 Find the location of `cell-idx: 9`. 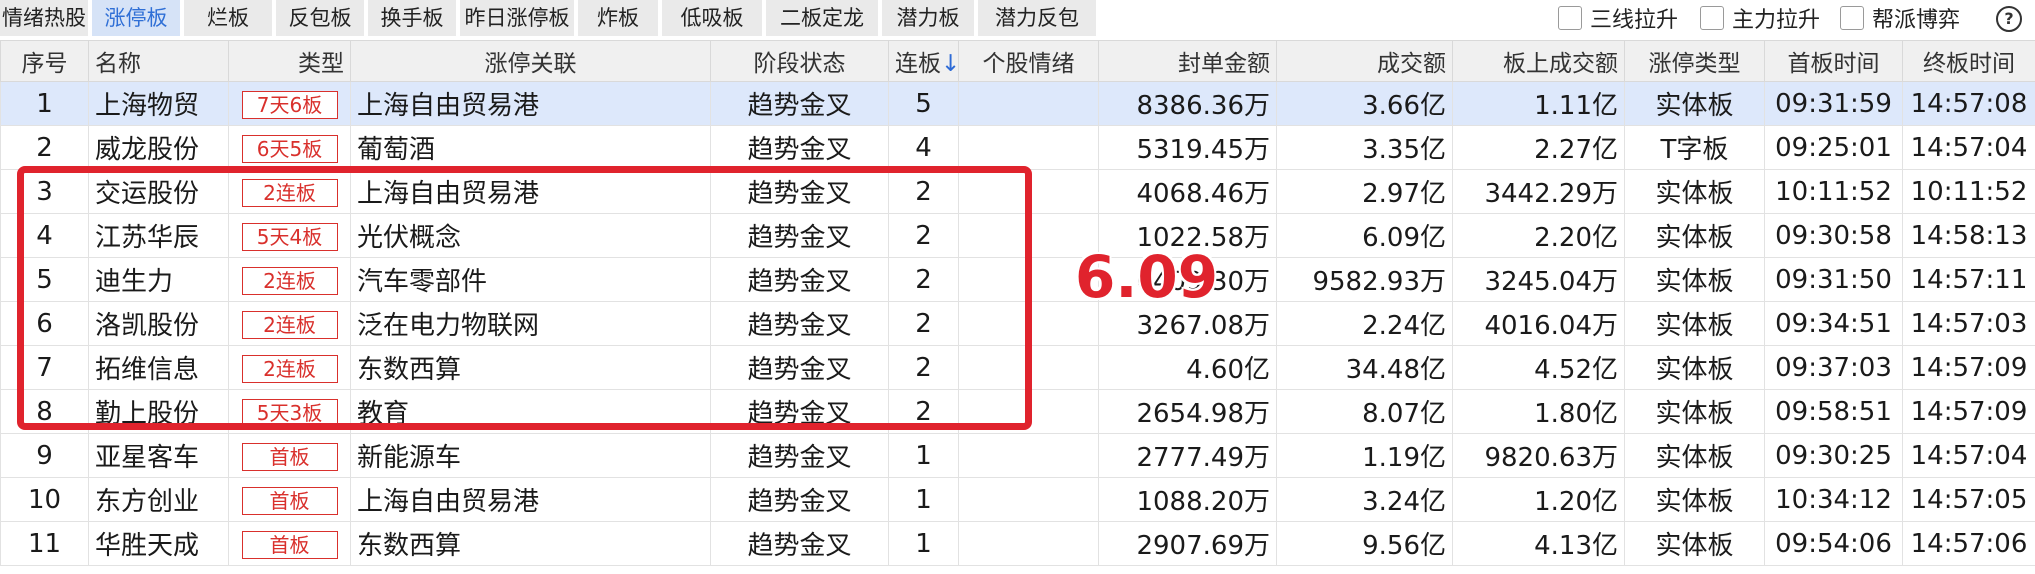

cell-idx: 9 is located at coordinates (44, 455).